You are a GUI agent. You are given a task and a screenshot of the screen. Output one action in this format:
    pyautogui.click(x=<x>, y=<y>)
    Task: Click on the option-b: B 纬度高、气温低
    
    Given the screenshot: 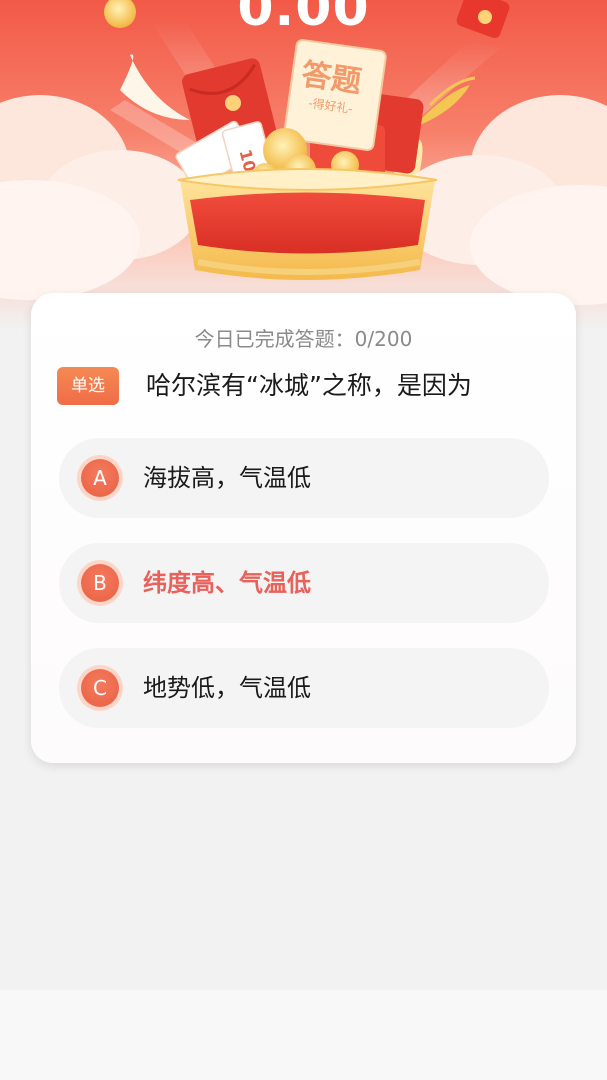 What is the action you would take?
    pyautogui.click(x=304, y=583)
    